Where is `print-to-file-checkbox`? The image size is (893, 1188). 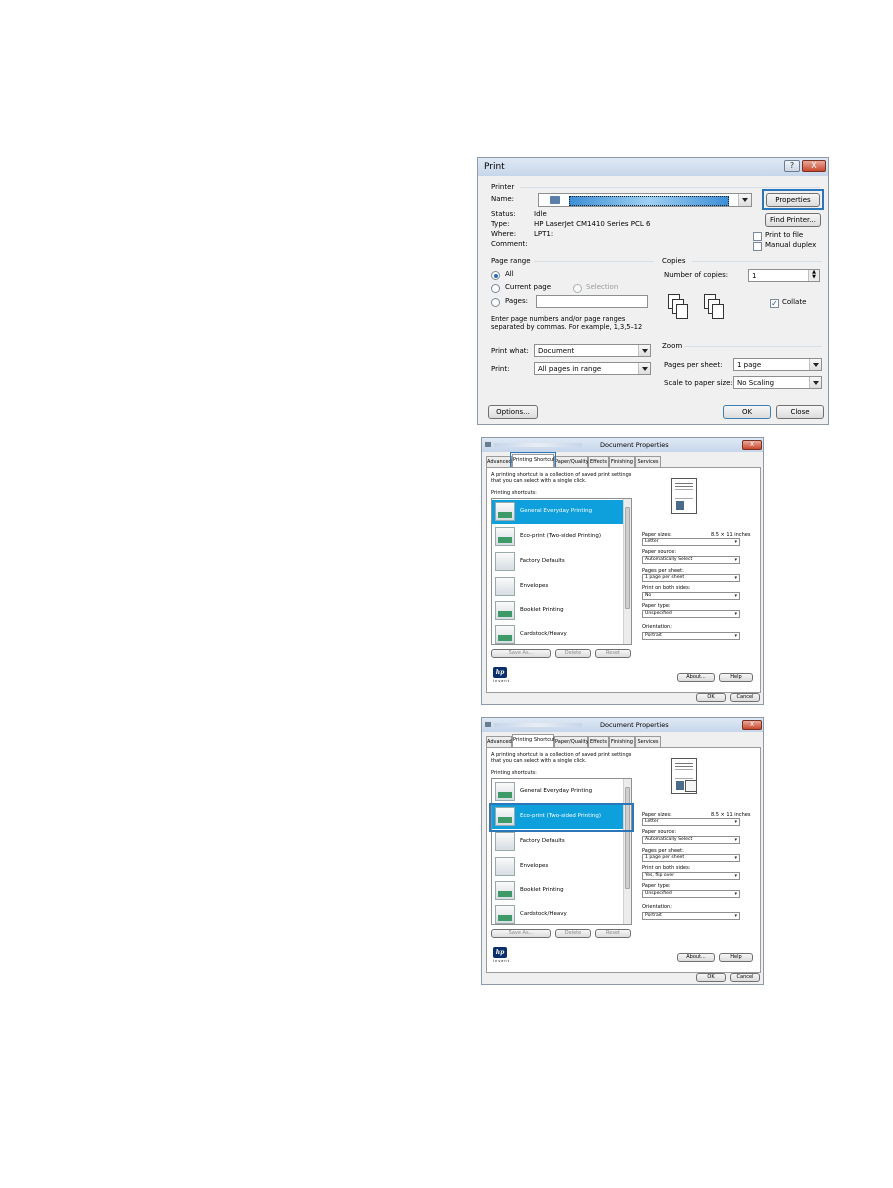
print-to-file-checkbox is located at coordinates (757, 236).